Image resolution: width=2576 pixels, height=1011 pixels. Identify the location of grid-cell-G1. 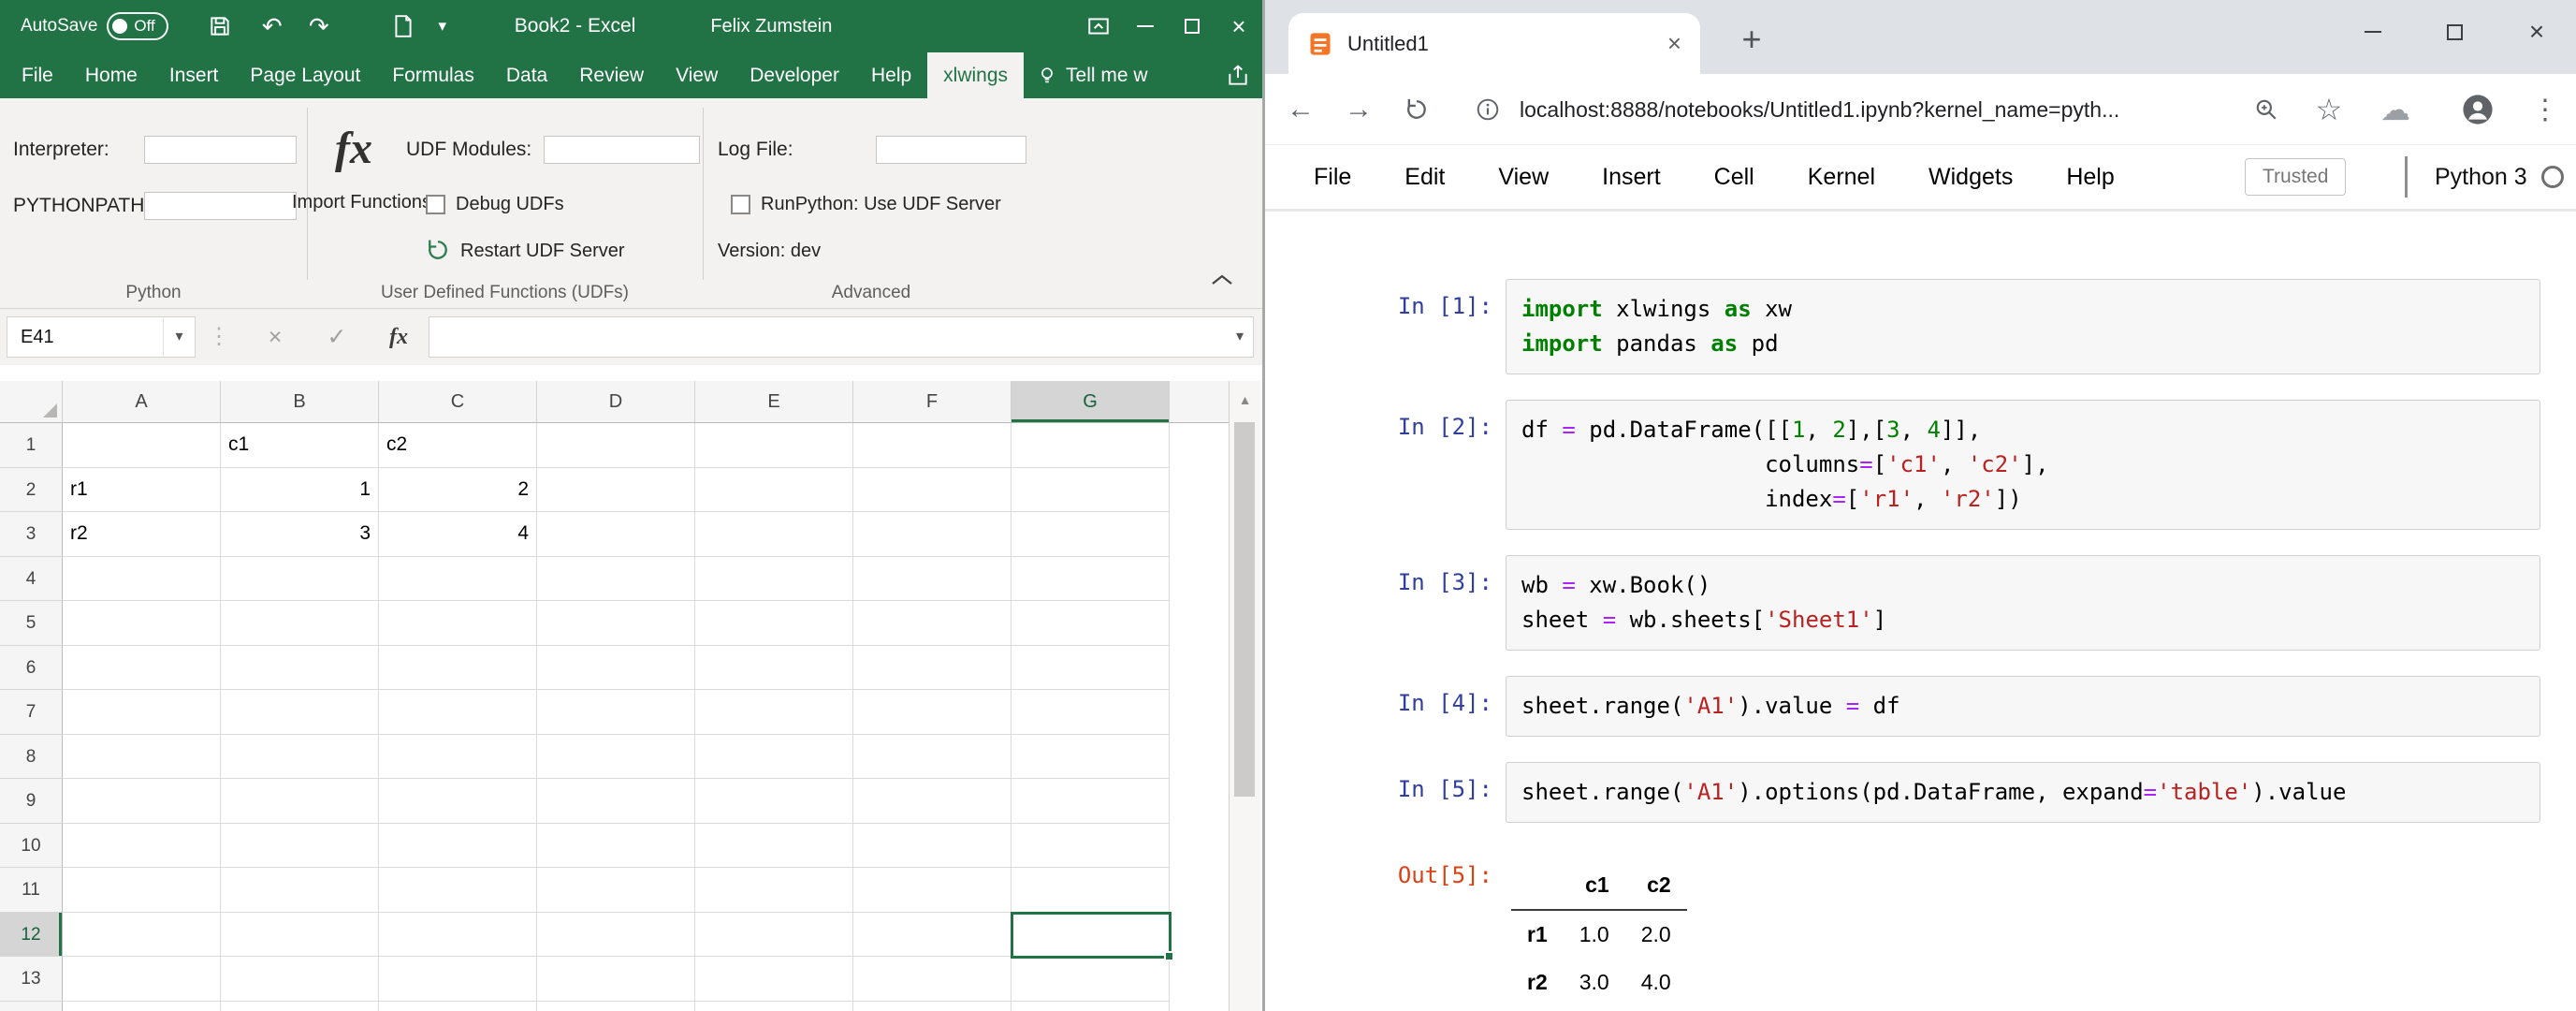
(1090, 445).